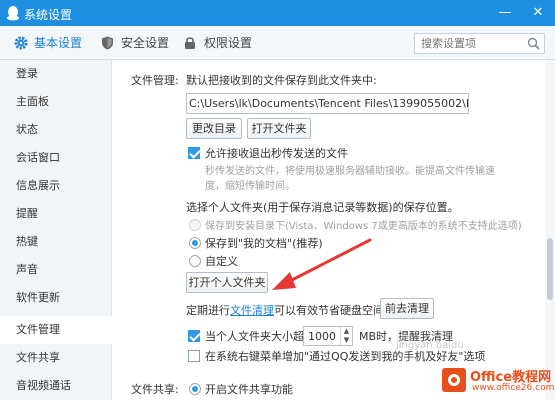 The image size is (555, 400). Describe the element at coordinates (363, 226) in the screenshot. I see `radio-install-dir-label: 保存到安装目录下(Vista、Windows 7或更高版本的系统不支持此选项)` at that location.